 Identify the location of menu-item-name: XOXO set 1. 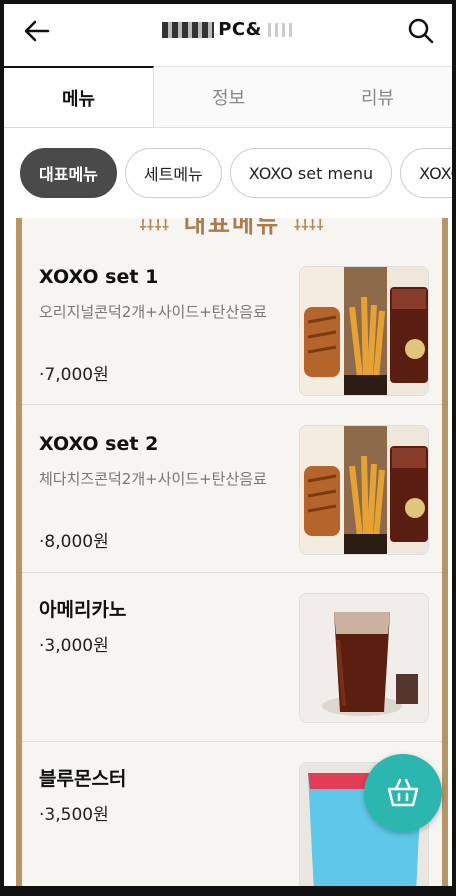
(99, 277).